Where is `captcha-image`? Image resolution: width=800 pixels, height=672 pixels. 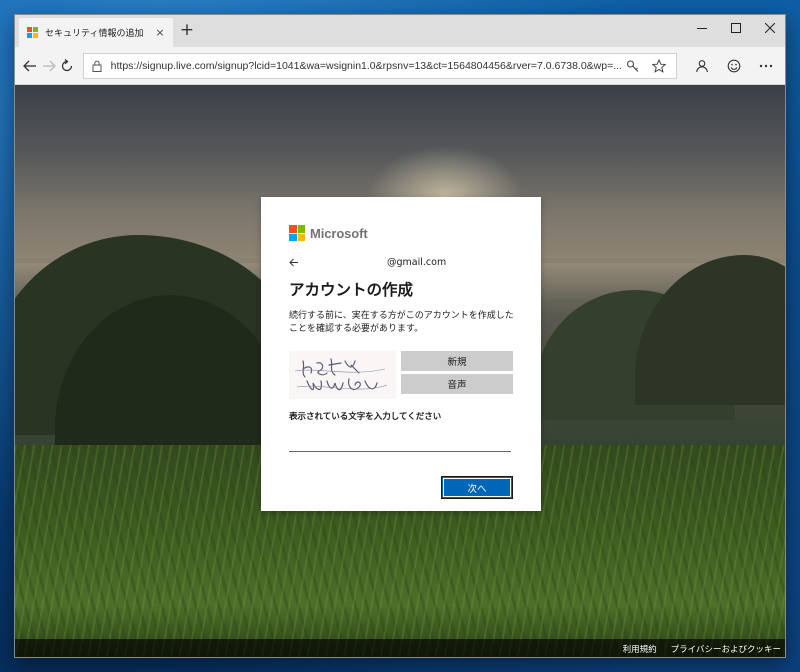
captcha-image is located at coordinates (342, 375).